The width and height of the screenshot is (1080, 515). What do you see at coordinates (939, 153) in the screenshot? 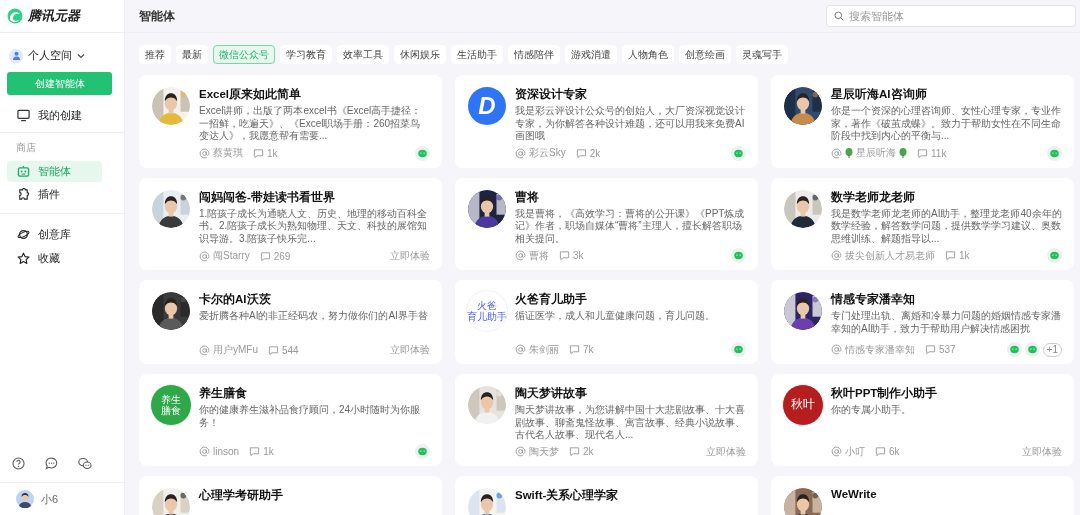
I see `comment-count: 11k` at bounding box center [939, 153].